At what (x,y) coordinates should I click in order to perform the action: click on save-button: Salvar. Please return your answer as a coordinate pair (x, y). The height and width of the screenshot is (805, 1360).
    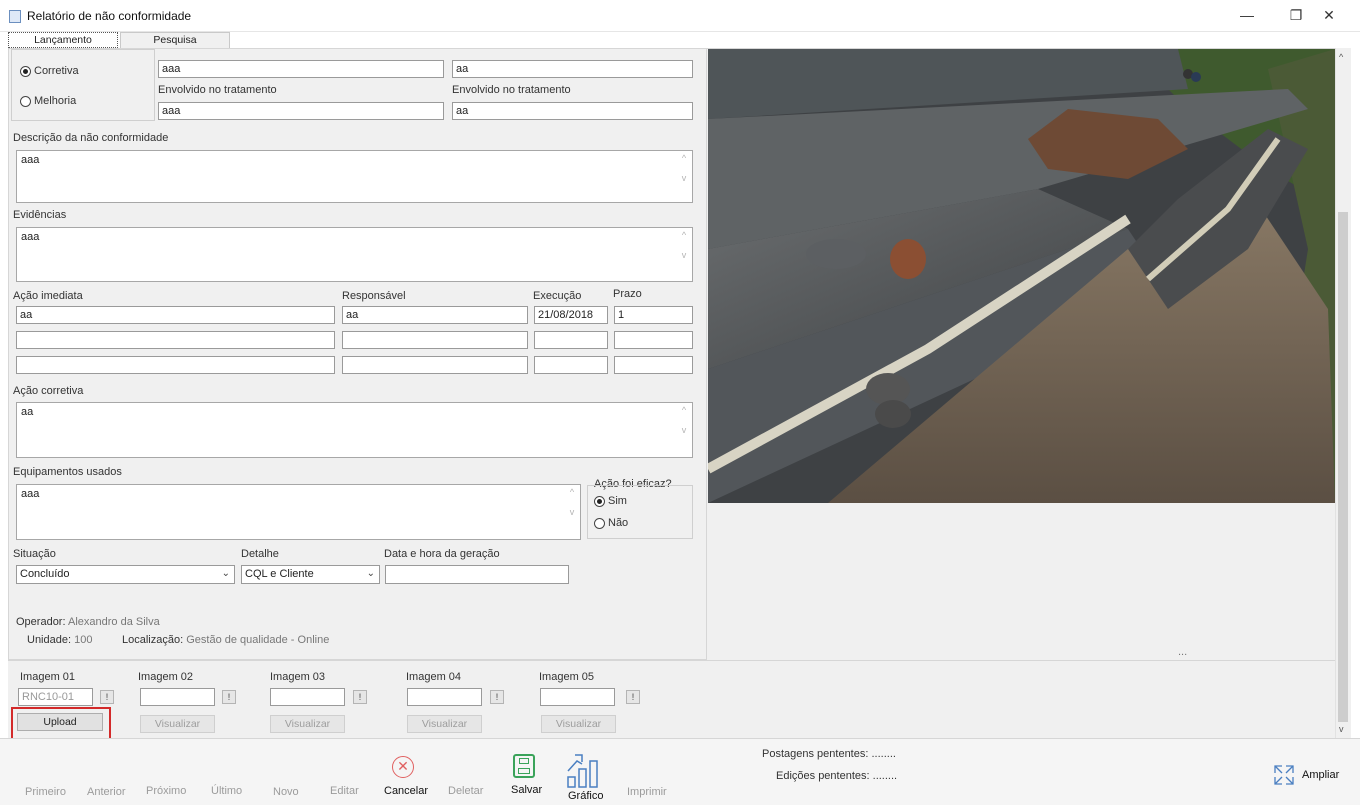
    Looking at the image, I should click on (526, 790).